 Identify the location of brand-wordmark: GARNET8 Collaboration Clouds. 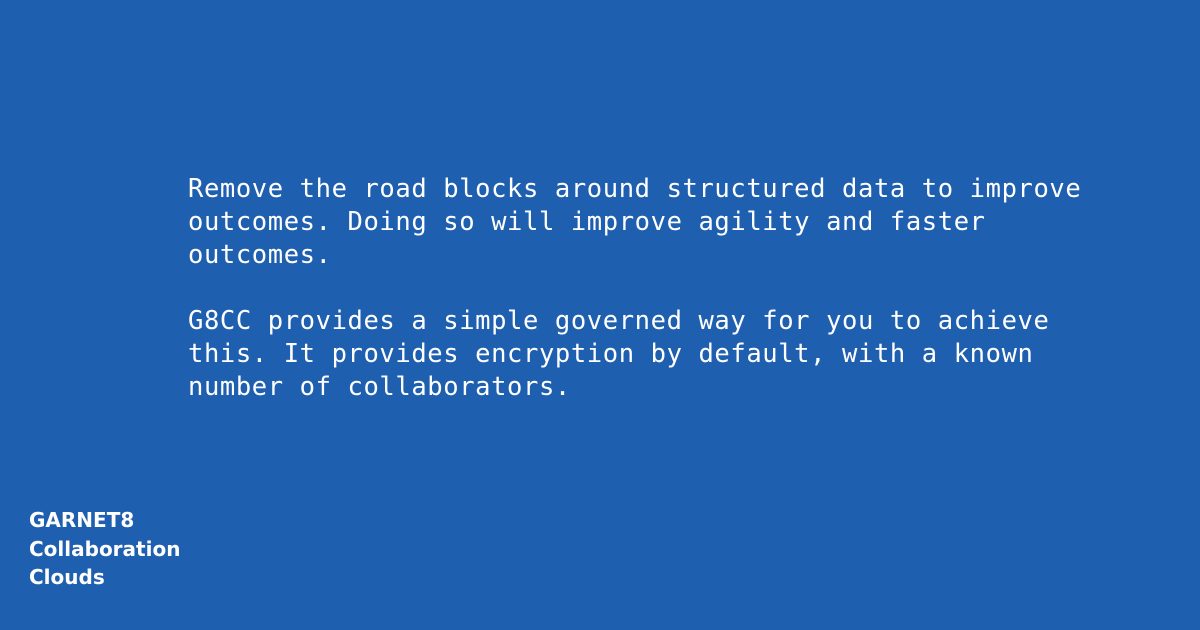
(104, 549).